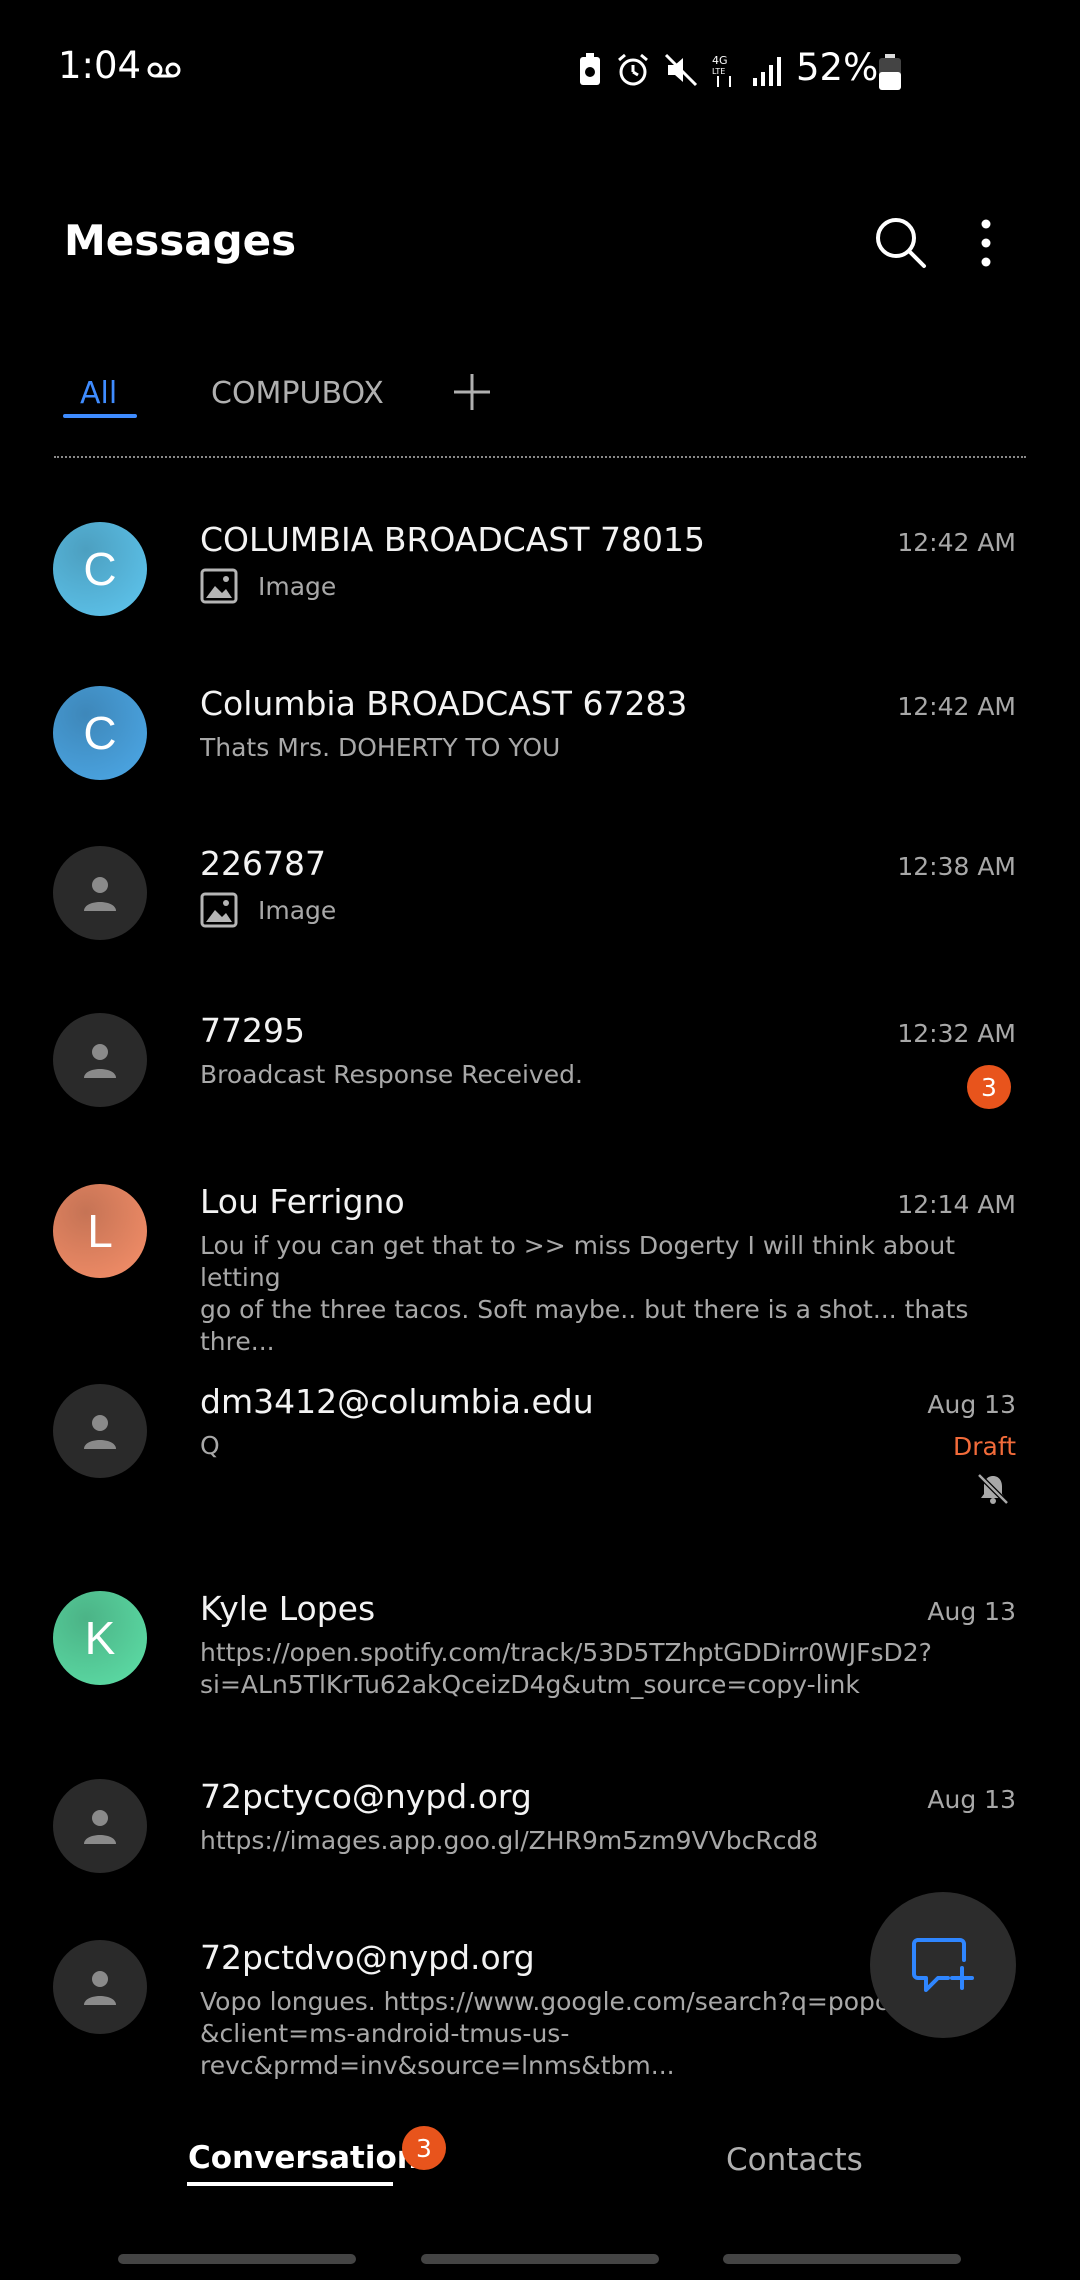  What do you see at coordinates (540, 2160) in the screenshot?
I see `bottom-nav: Conversations 3 Contacts` at bounding box center [540, 2160].